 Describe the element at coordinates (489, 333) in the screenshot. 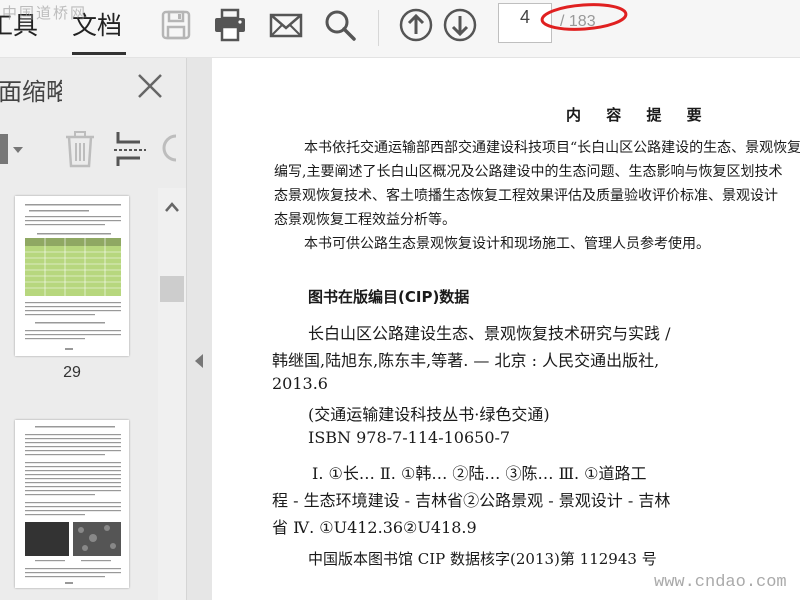

I see `cip-line: 长白山区公路建设生态、景观恢复技术研究与实践 /` at that location.